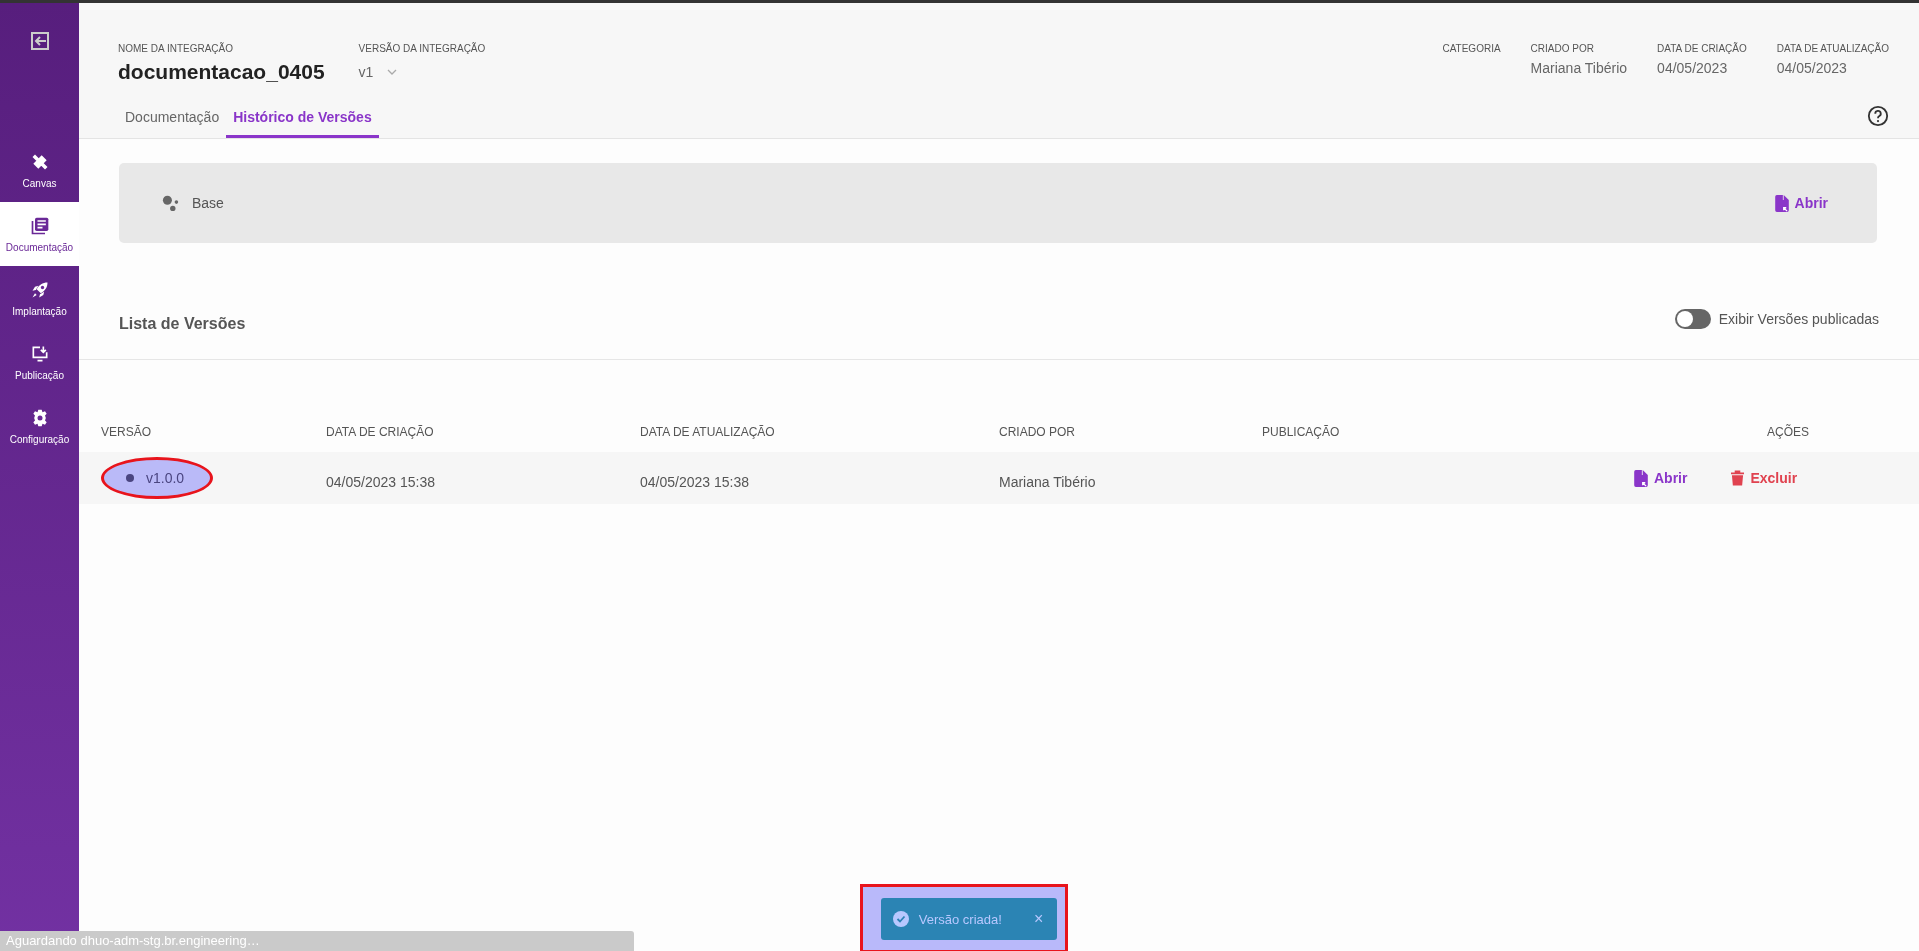 This screenshot has width=1919, height=951. What do you see at coordinates (126, 432) in the screenshot?
I see `column-header: VERSÃO` at bounding box center [126, 432].